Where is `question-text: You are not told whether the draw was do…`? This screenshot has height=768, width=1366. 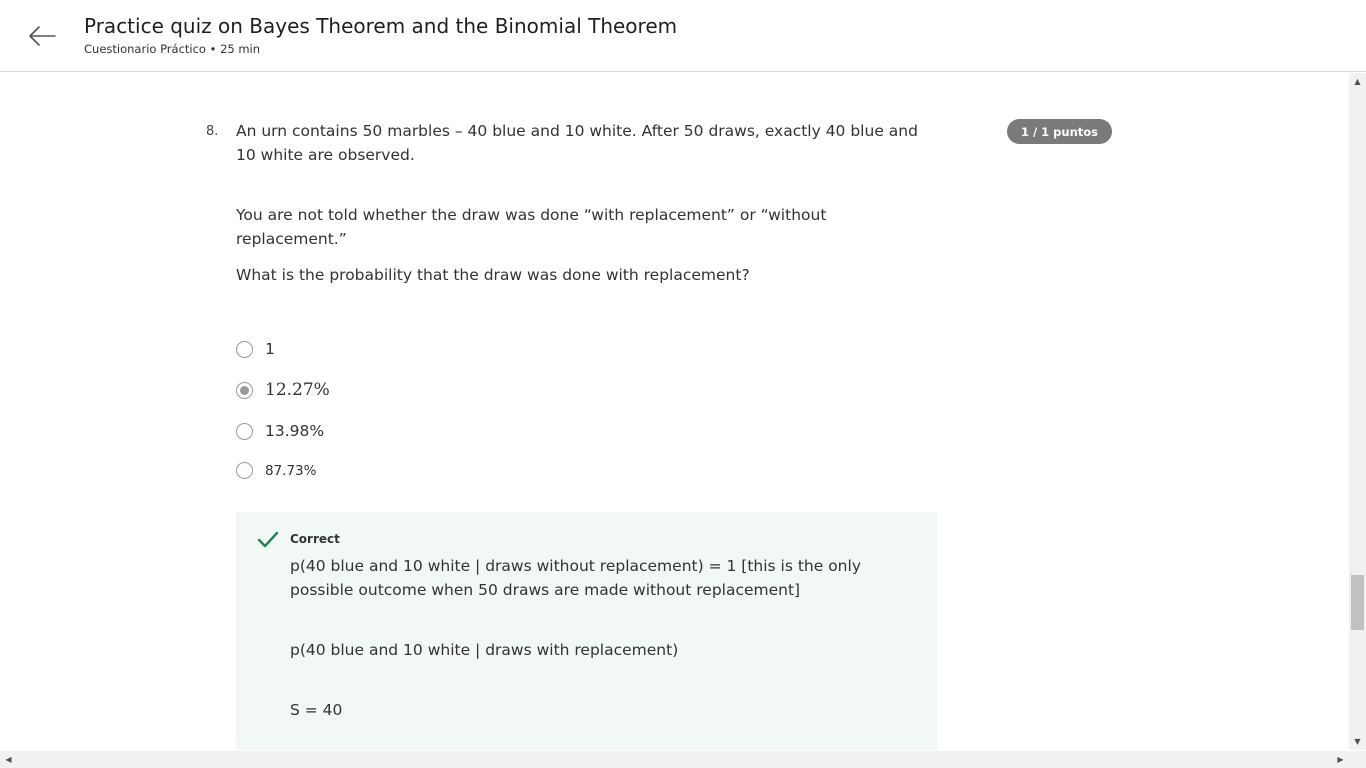 question-text: You are not told whether the draw was do… is located at coordinates (531, 227).